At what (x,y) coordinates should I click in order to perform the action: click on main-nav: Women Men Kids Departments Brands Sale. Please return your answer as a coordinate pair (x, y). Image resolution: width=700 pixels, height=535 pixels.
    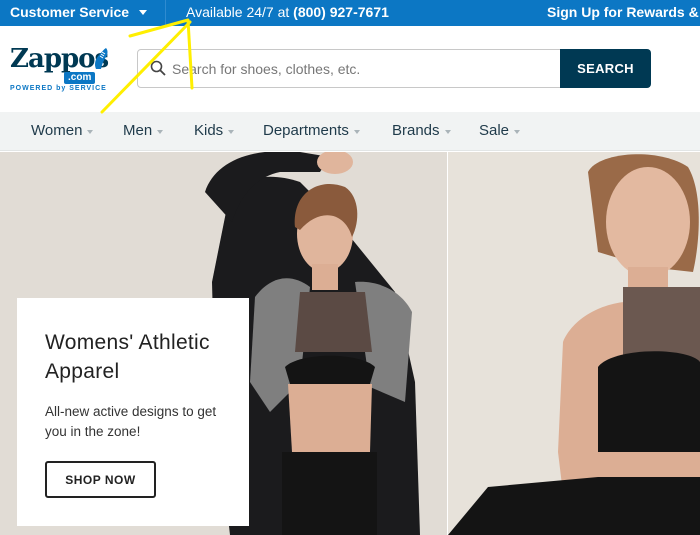
    Looking at the image, I should click on (350, 131).